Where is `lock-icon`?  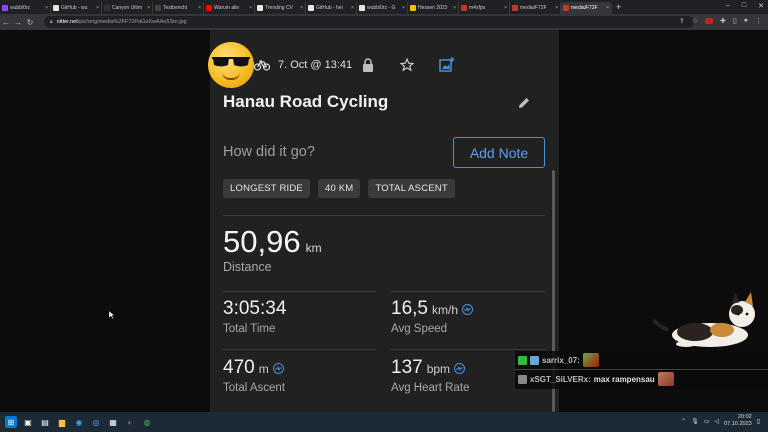 lock-icon is located at coordinates (368, 65).